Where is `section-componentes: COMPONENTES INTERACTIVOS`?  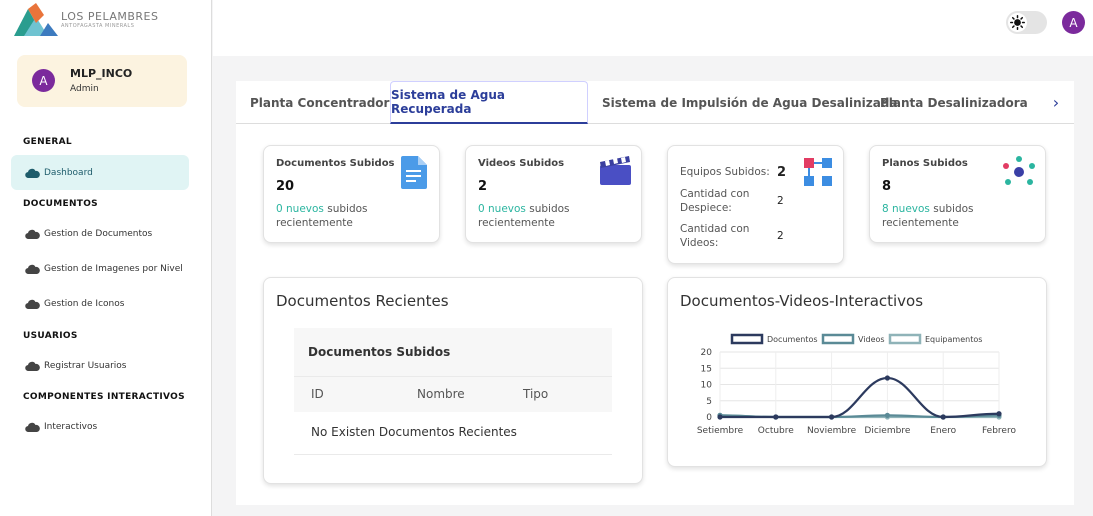
section-componentes: COMPONENTES INTERACTIVOS is located at coordinates (104, 397).